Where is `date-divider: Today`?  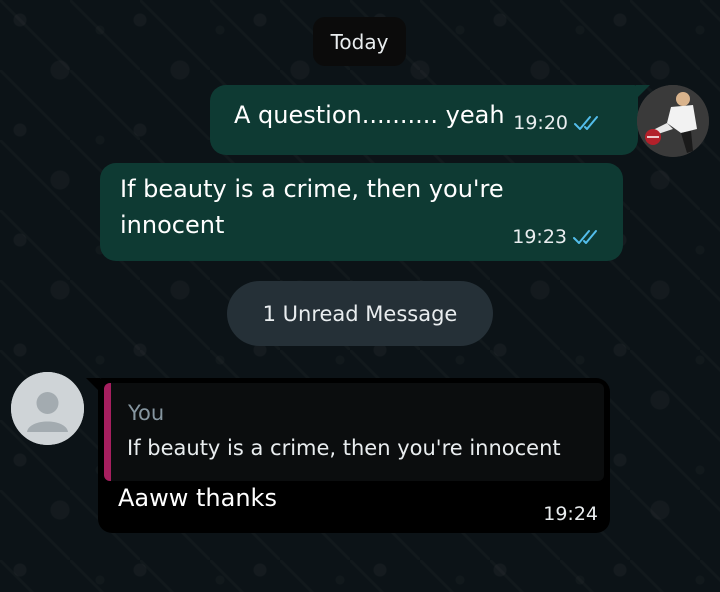
date-divider: Today is located at coordinates (359, 41).